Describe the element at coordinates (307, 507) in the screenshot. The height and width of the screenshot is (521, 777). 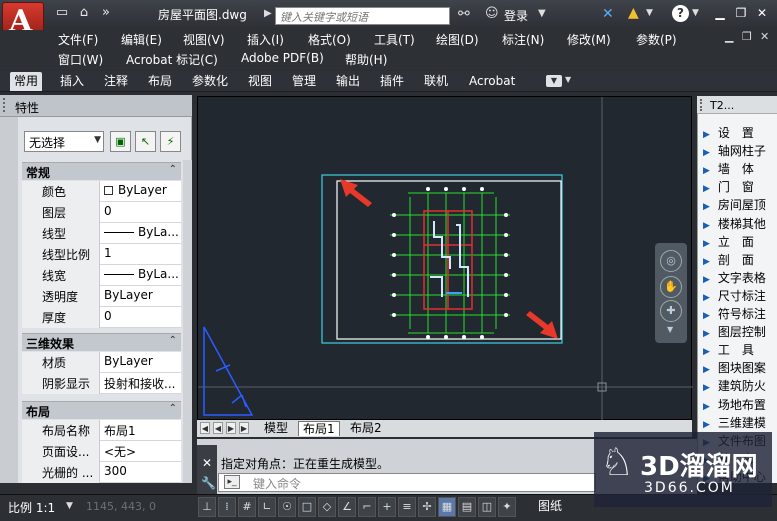
I see `object-snap-icon: □` at that location.